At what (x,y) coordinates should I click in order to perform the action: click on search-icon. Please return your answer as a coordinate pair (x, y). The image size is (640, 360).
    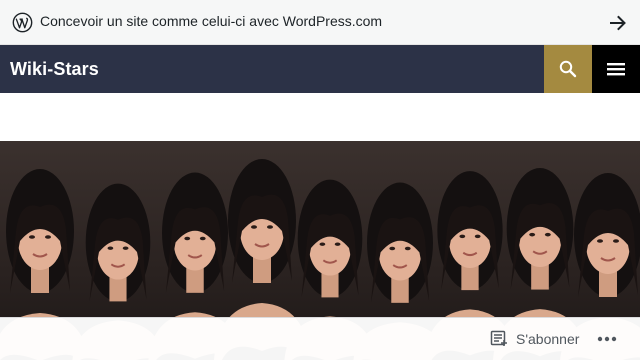
    Looking at the image, I should click on (568, 69).